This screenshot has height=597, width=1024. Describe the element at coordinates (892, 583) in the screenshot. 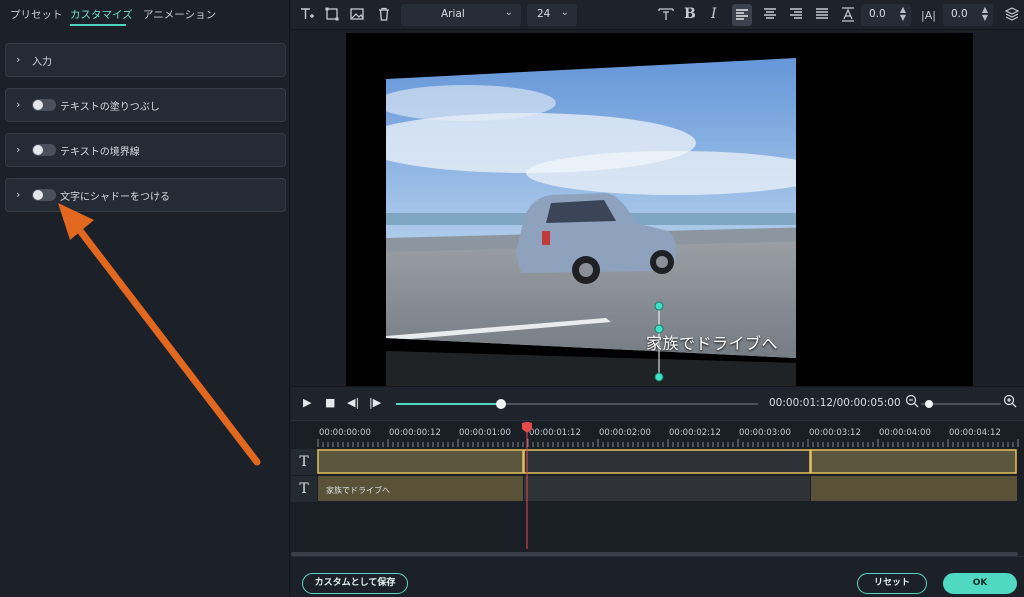

I see `reset-button: リセット` at that location.